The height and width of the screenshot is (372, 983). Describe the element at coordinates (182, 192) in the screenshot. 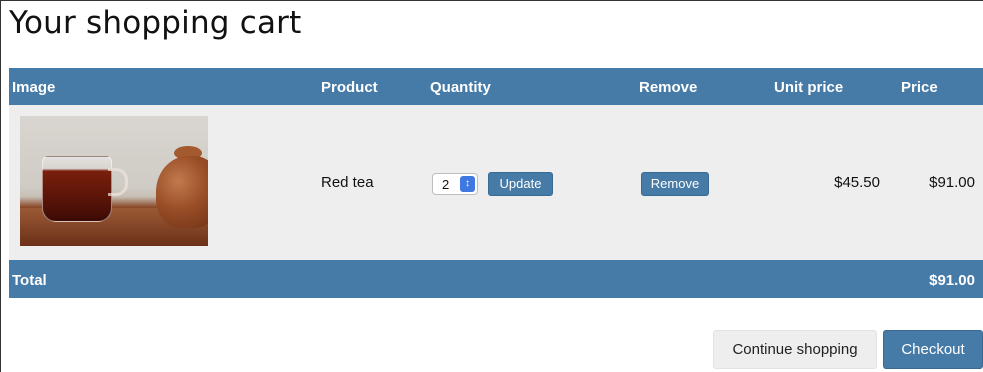

I see `teapot` at that location.